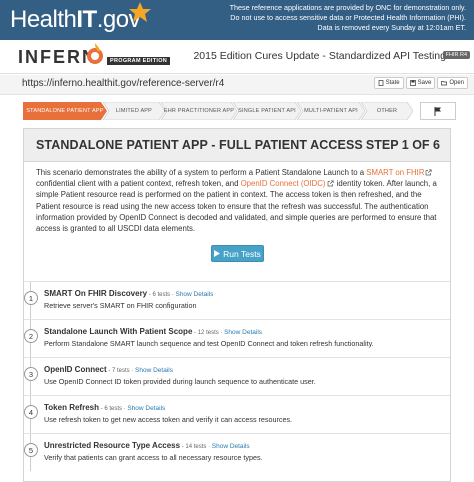 This screenshot has height=482, width=474. I want to click on step-tab-ehr-practitioner-app: EHR Practitioner App, so click(199, 111).